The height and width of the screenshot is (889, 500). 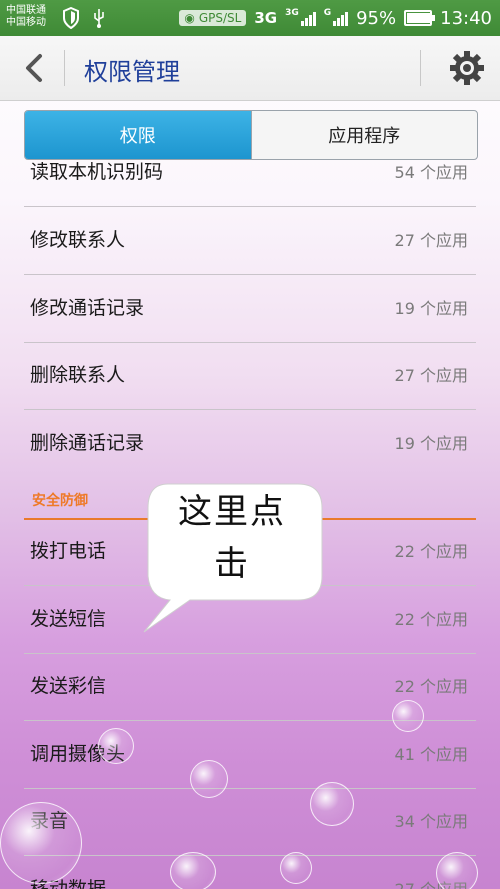 I want to click on carrier-2: 中国移动, so click(x=26, y=22).